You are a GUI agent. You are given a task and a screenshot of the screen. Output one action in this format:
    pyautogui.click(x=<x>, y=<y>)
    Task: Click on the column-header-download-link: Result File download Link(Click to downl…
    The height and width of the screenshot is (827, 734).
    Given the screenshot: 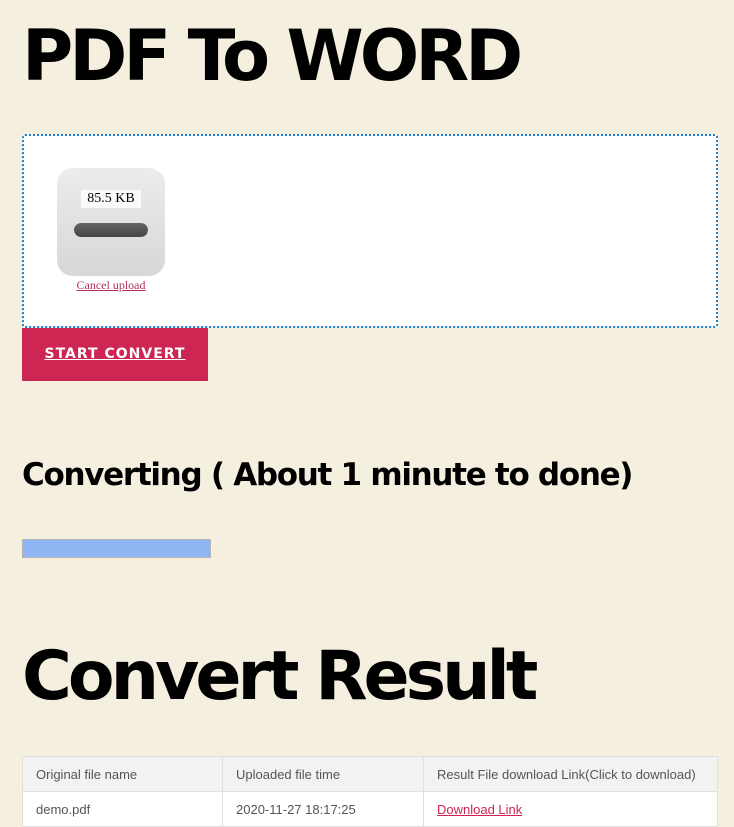 What is the action you would take?
    pyautogui.click(x=570, y=774)
    